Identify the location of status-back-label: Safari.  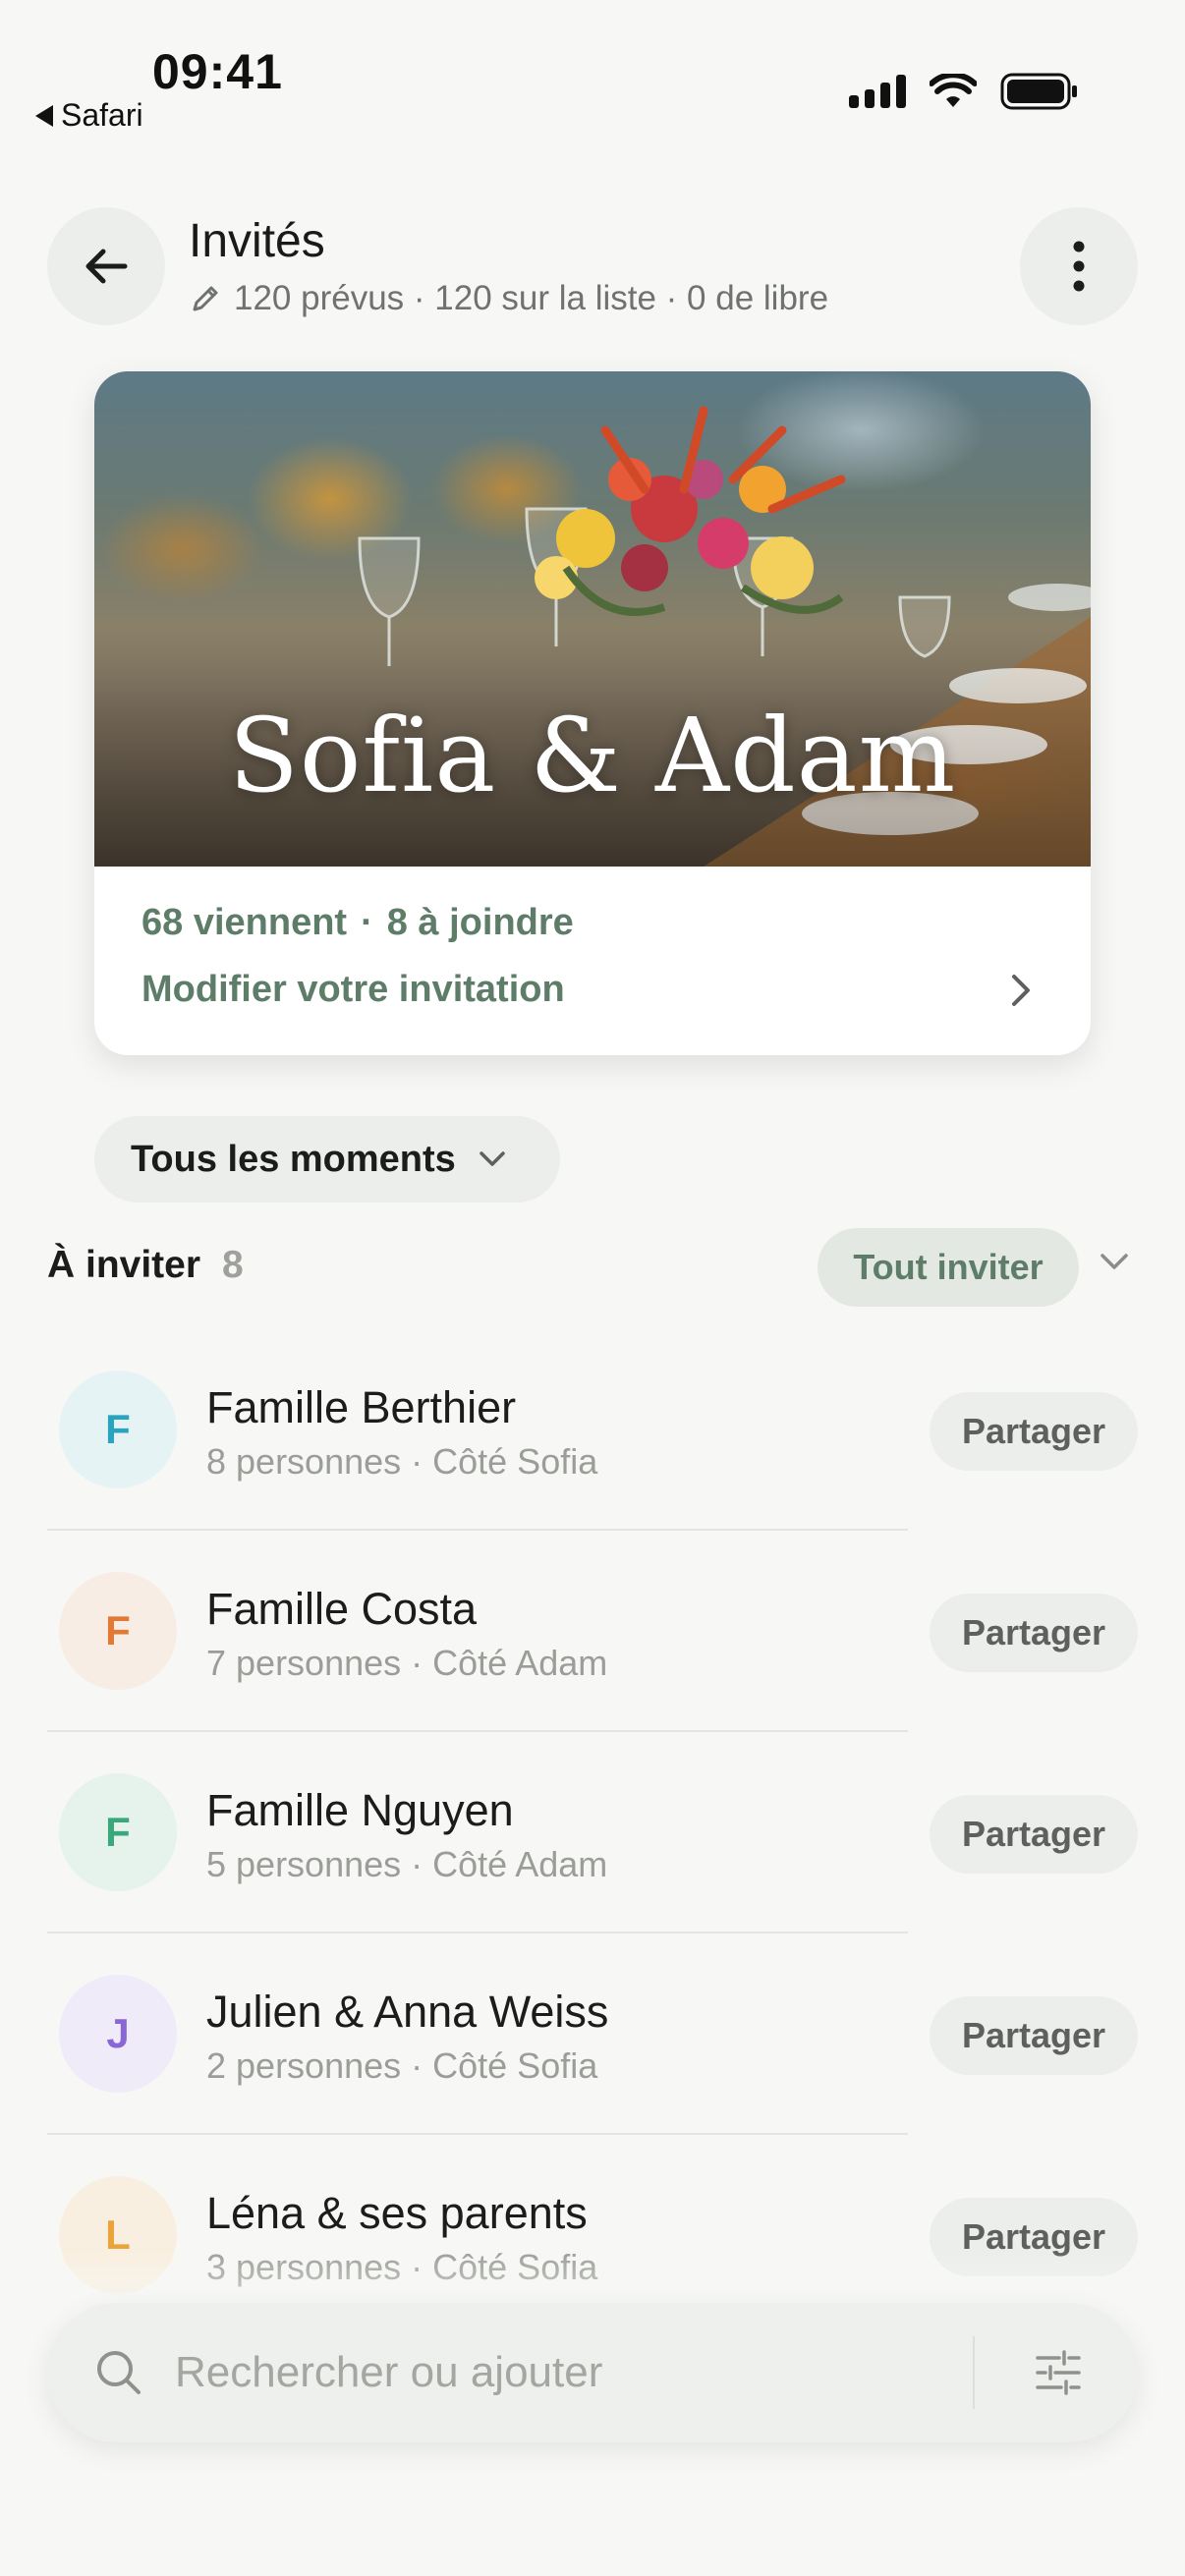
(102, 115).